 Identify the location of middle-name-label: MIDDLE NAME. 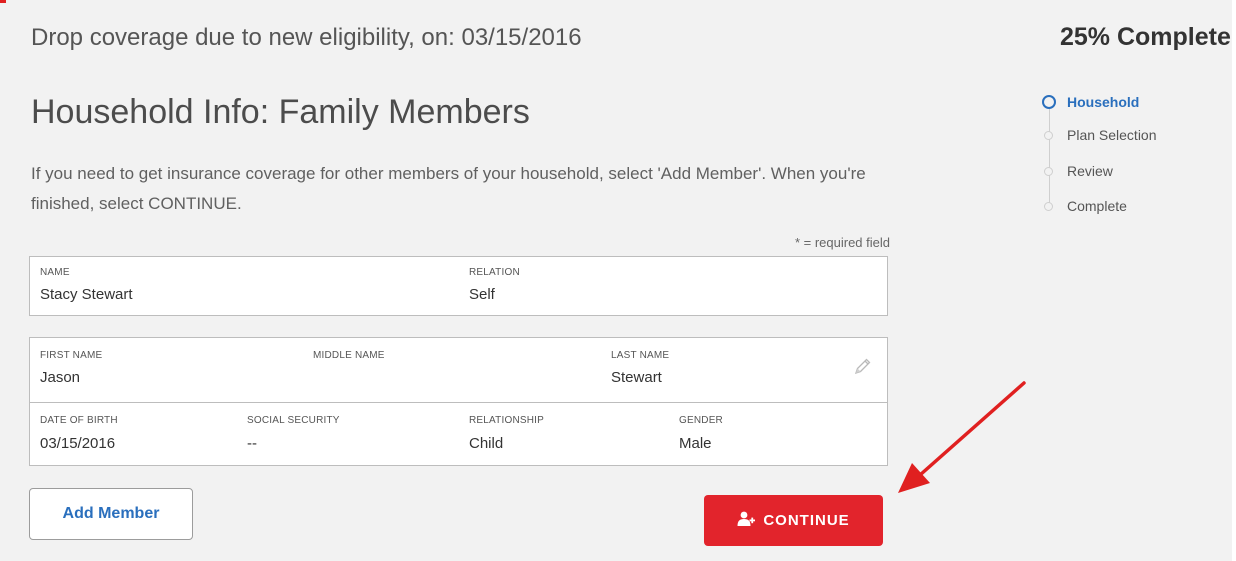
(349, 355).